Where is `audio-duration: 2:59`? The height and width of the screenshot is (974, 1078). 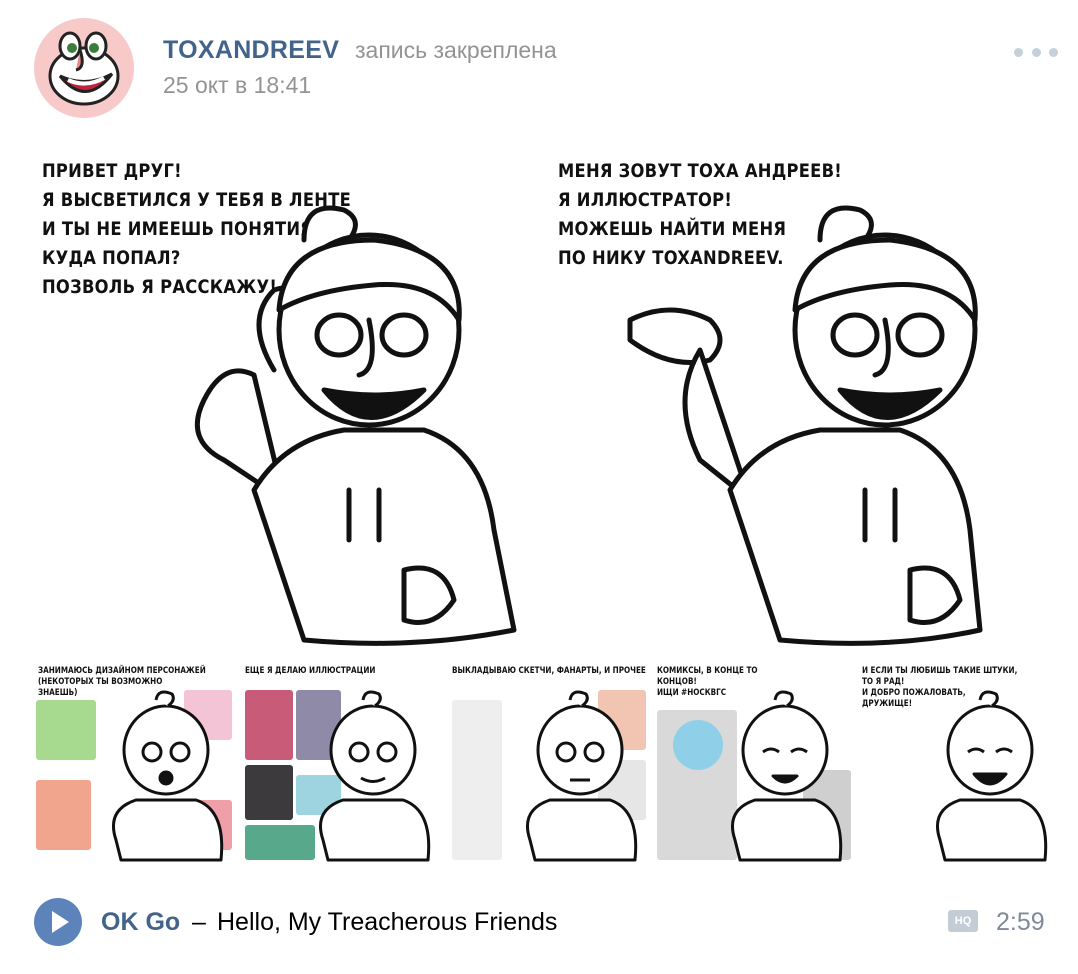 audio-duration: 2:59 is located at coordinates (1020, 922).